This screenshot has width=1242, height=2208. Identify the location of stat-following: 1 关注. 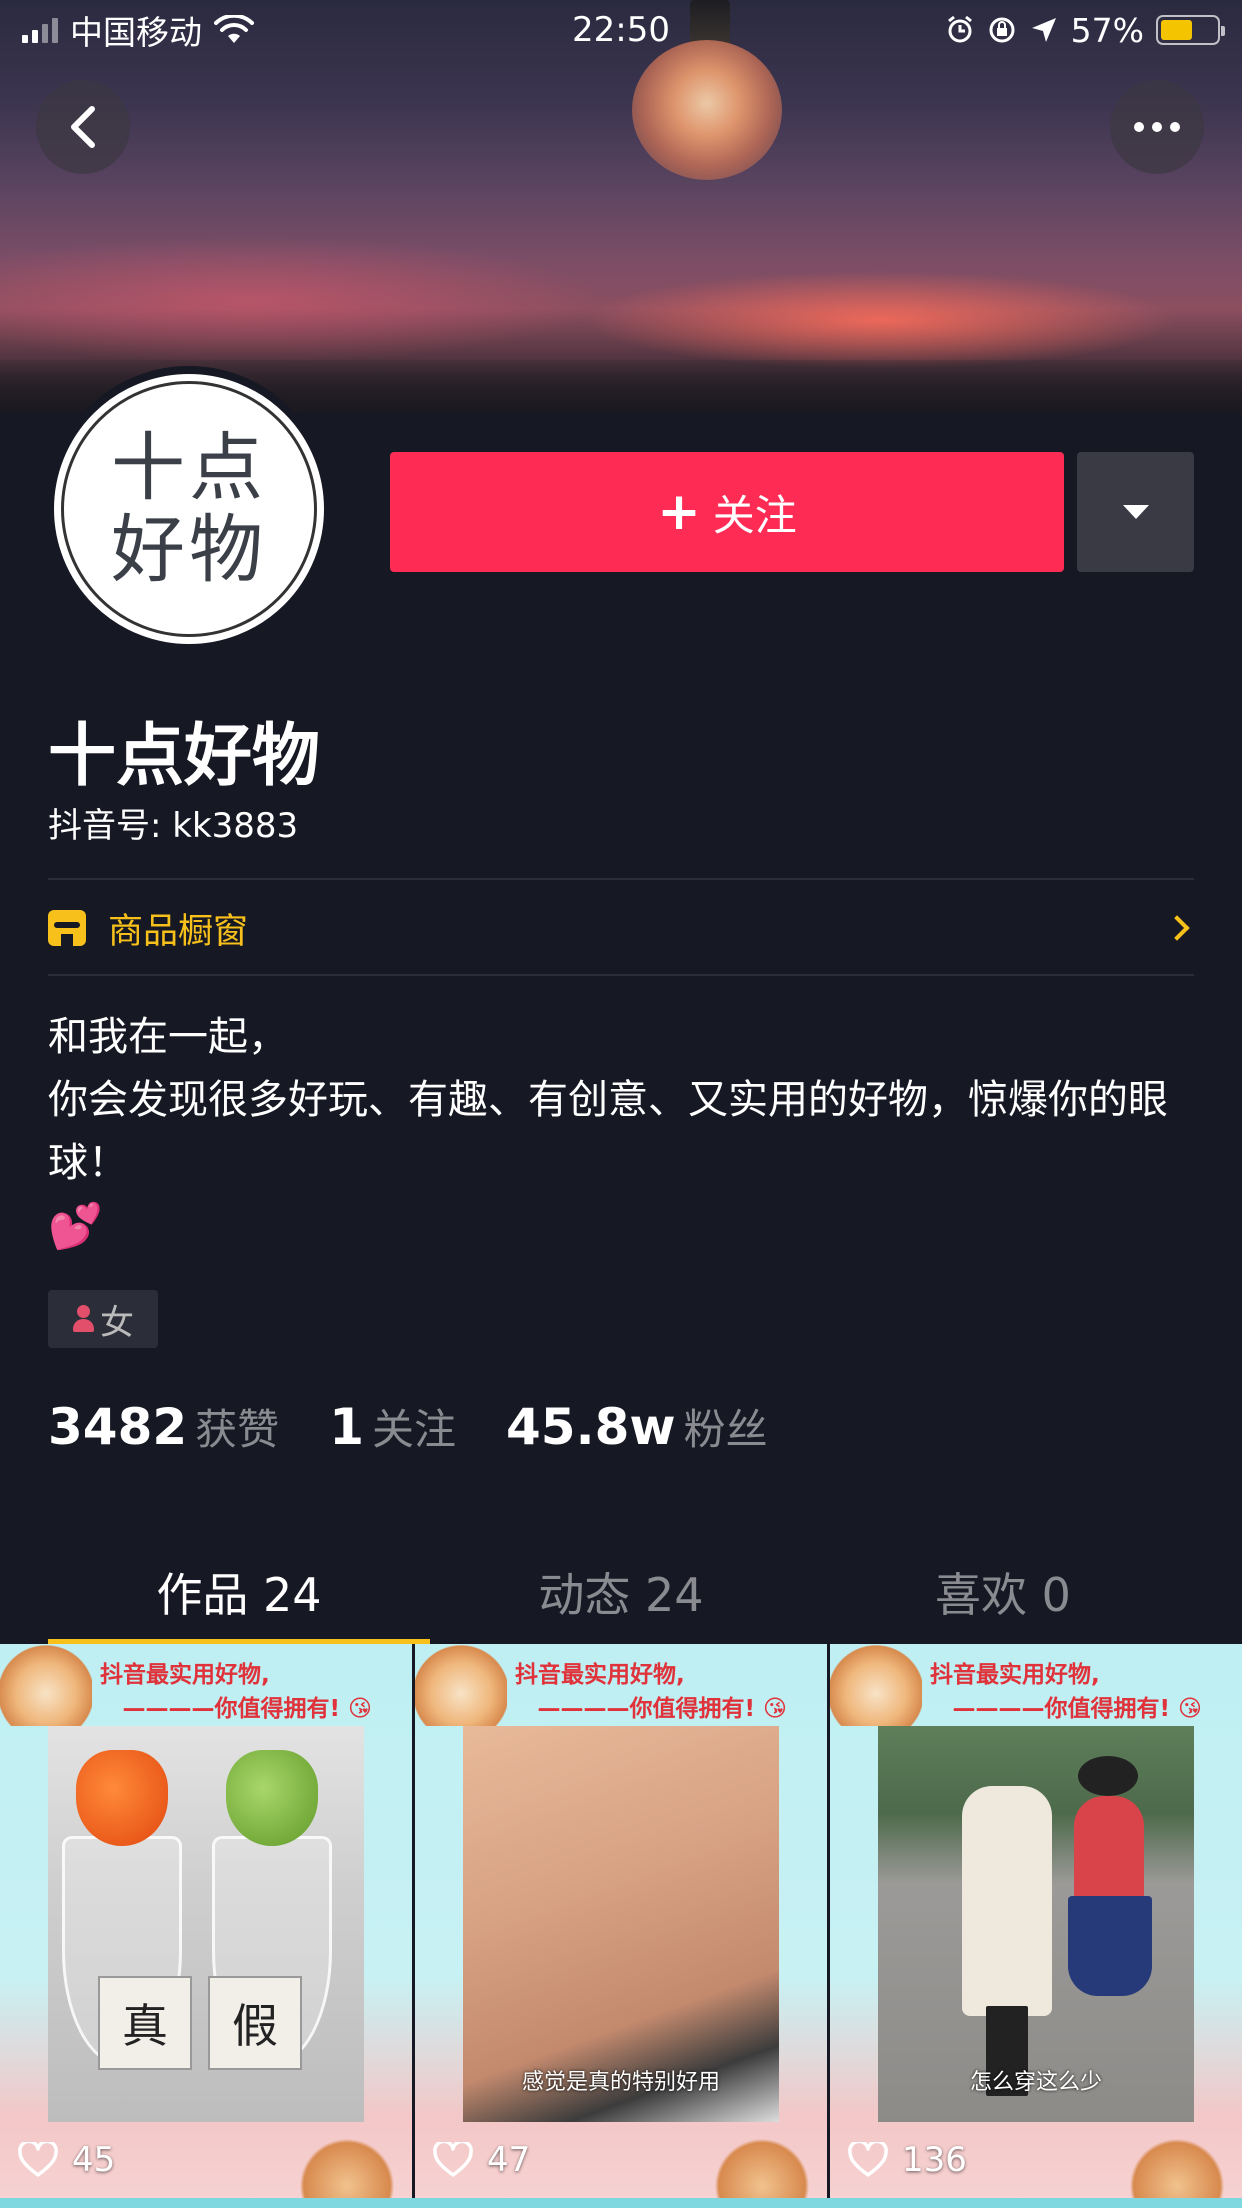
(392, 1426).